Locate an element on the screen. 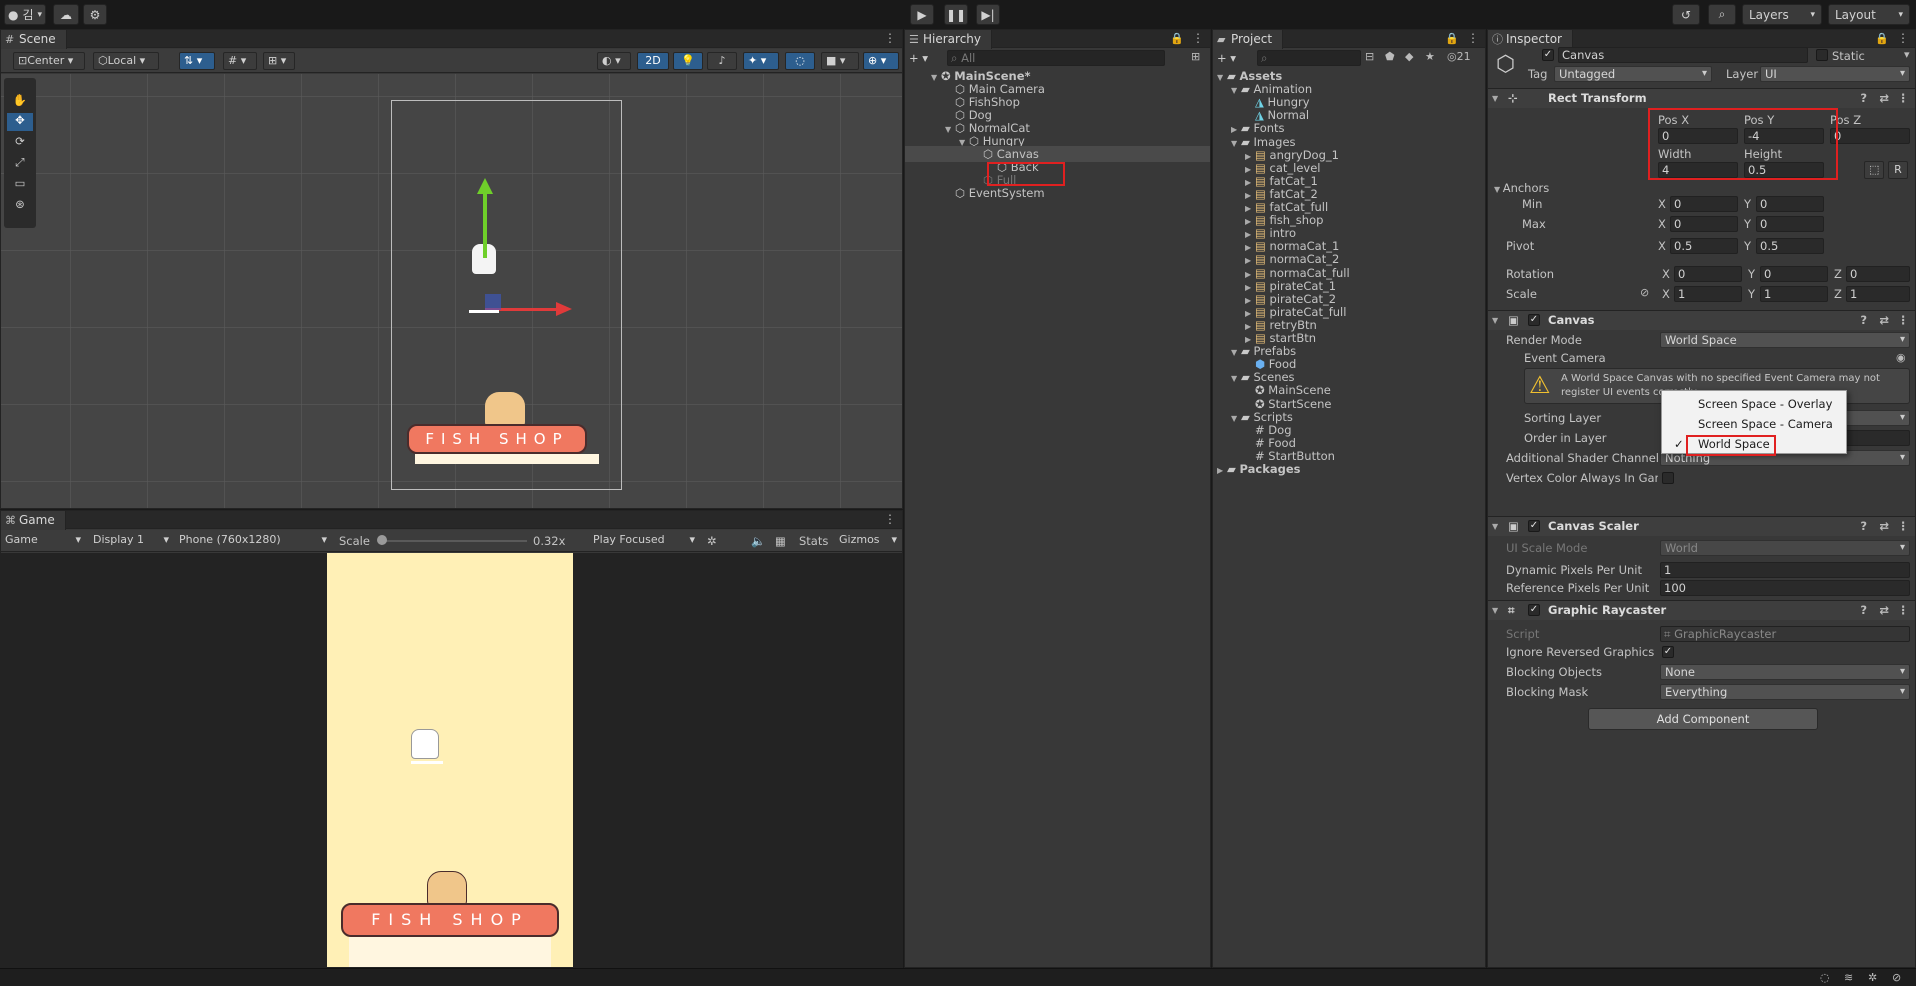 The image size is (1916, 986). link-icon: ⊘ is located at coordinates (1644, 292).